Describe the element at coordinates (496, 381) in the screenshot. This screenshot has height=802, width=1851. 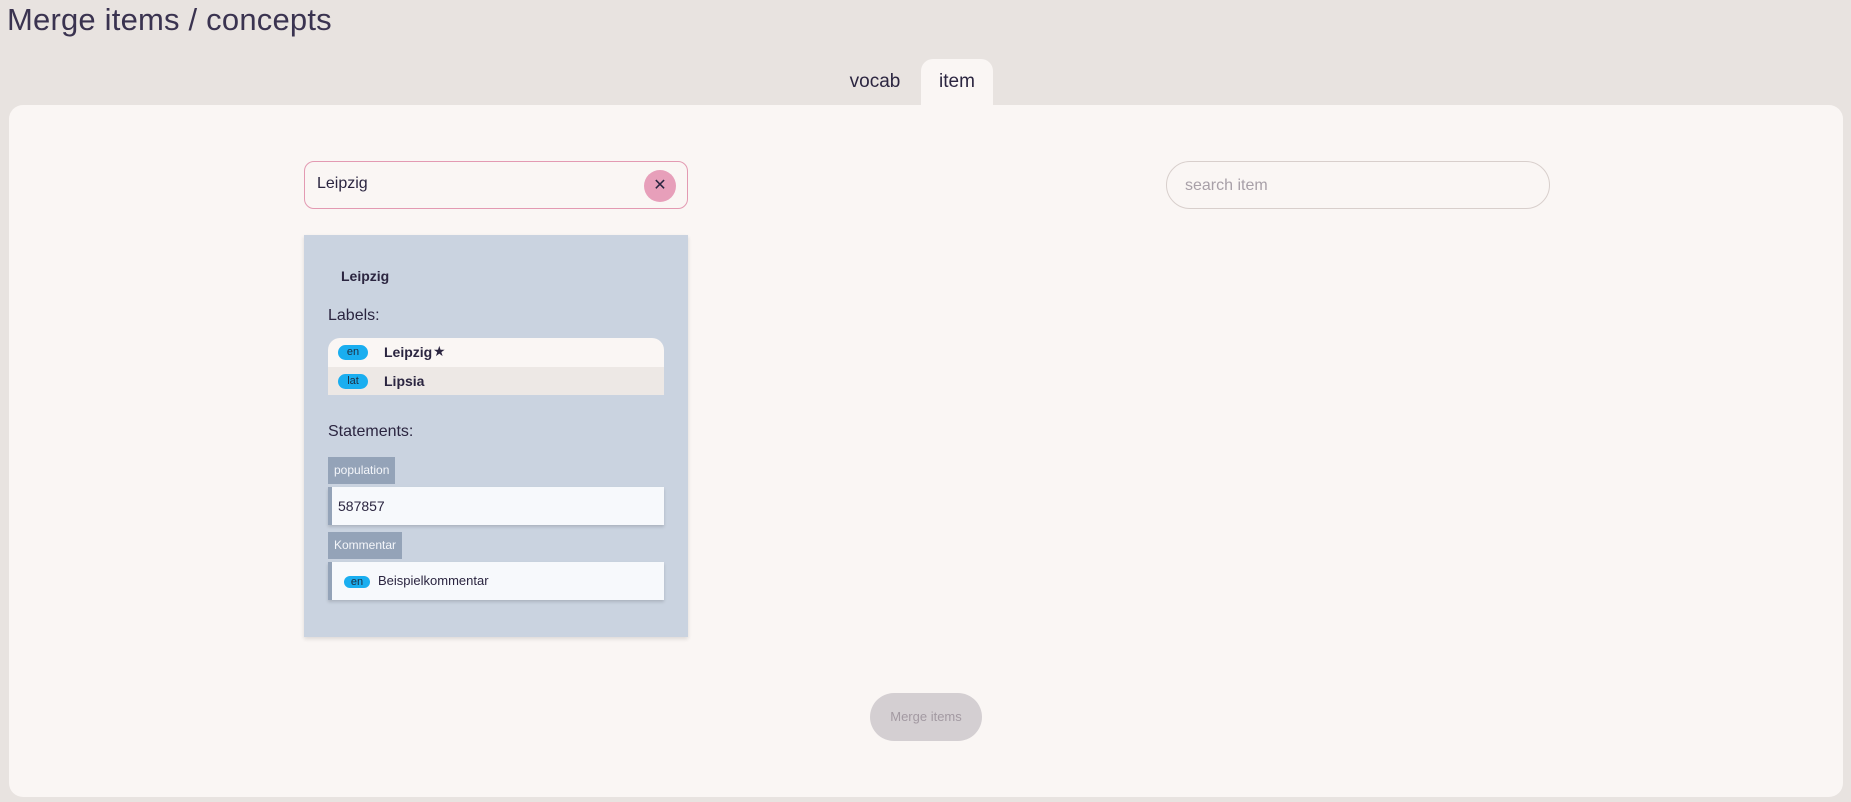
I see `label-row: lat Lipsia` at that location.